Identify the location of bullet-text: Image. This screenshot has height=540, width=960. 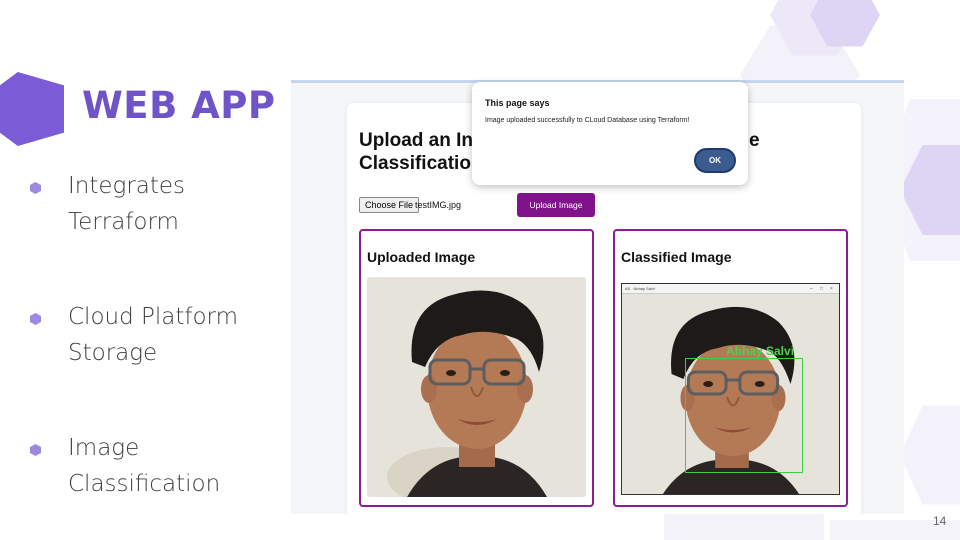
(104, 448).